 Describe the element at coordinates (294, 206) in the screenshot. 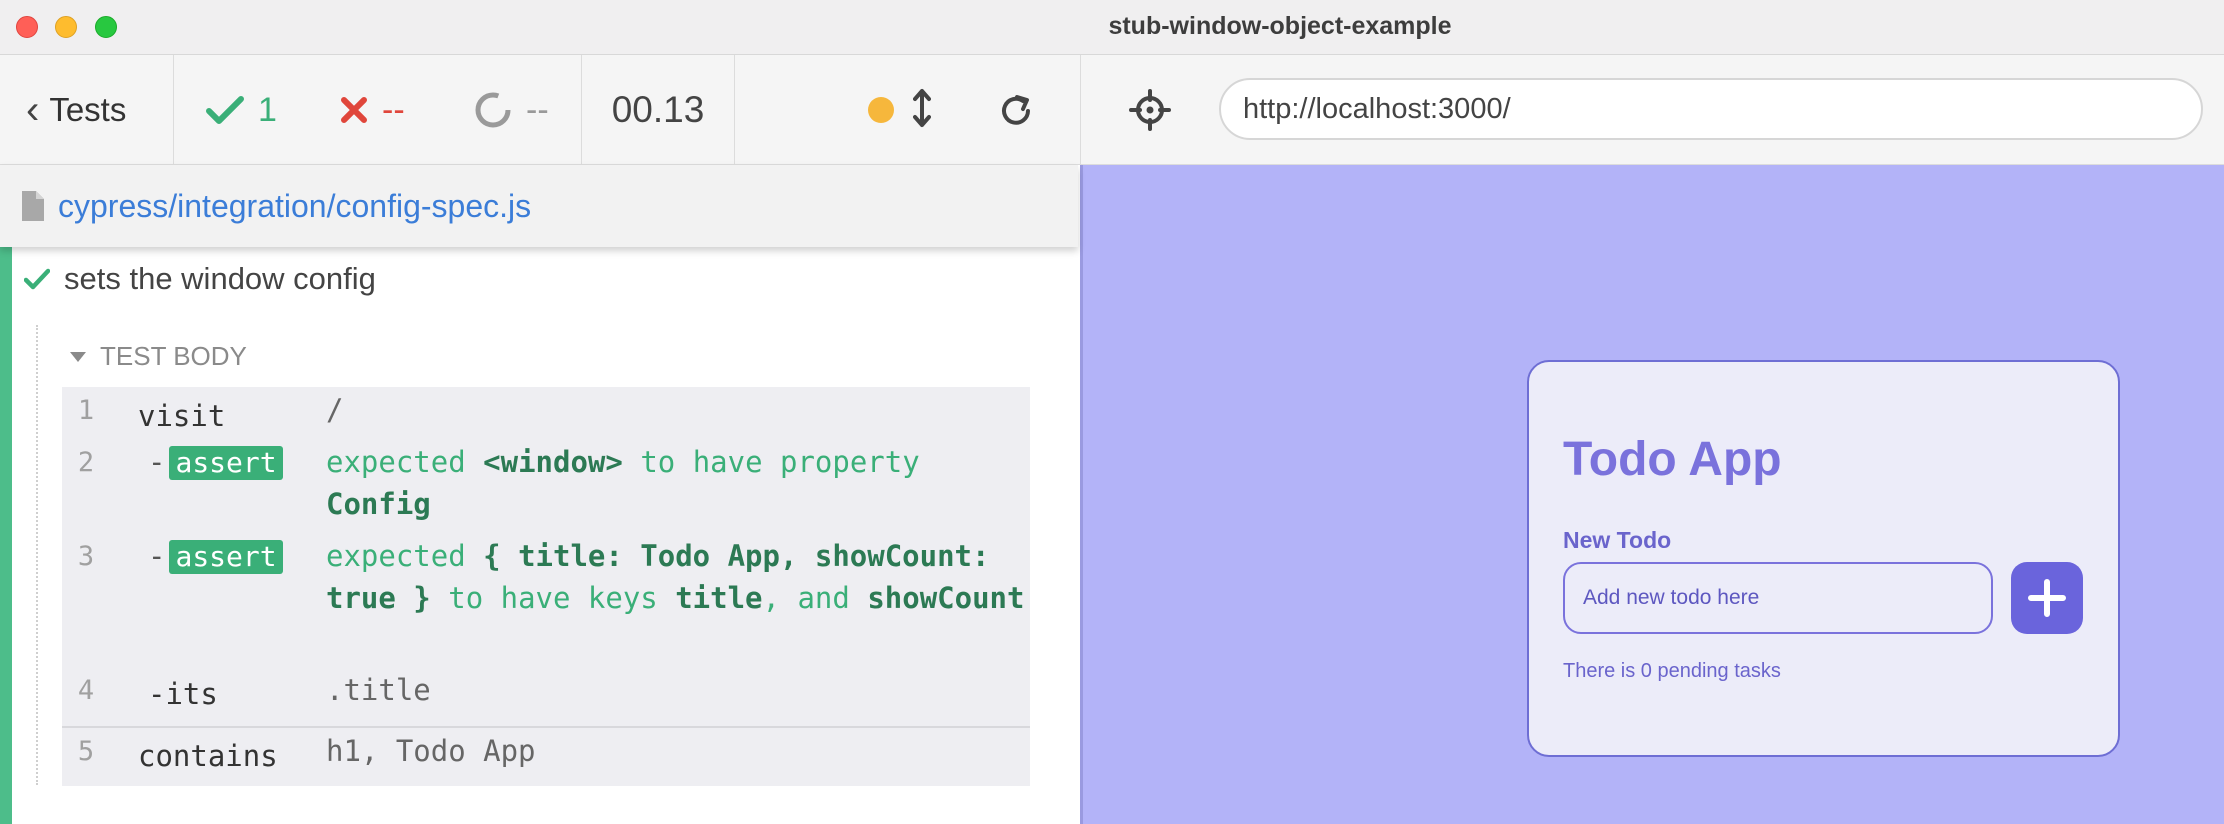

I see `spec-file-link: cypress/integration/config-spec.js` at that location.